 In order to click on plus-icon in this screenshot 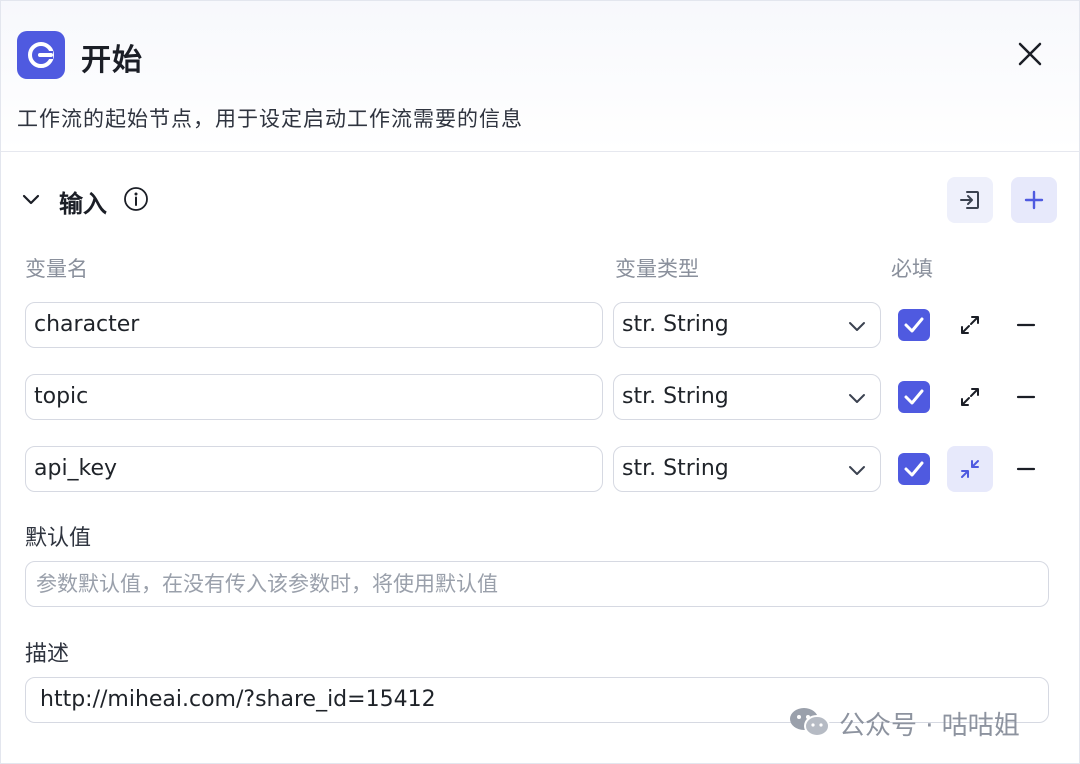, I will do `click(1034, 200)`.